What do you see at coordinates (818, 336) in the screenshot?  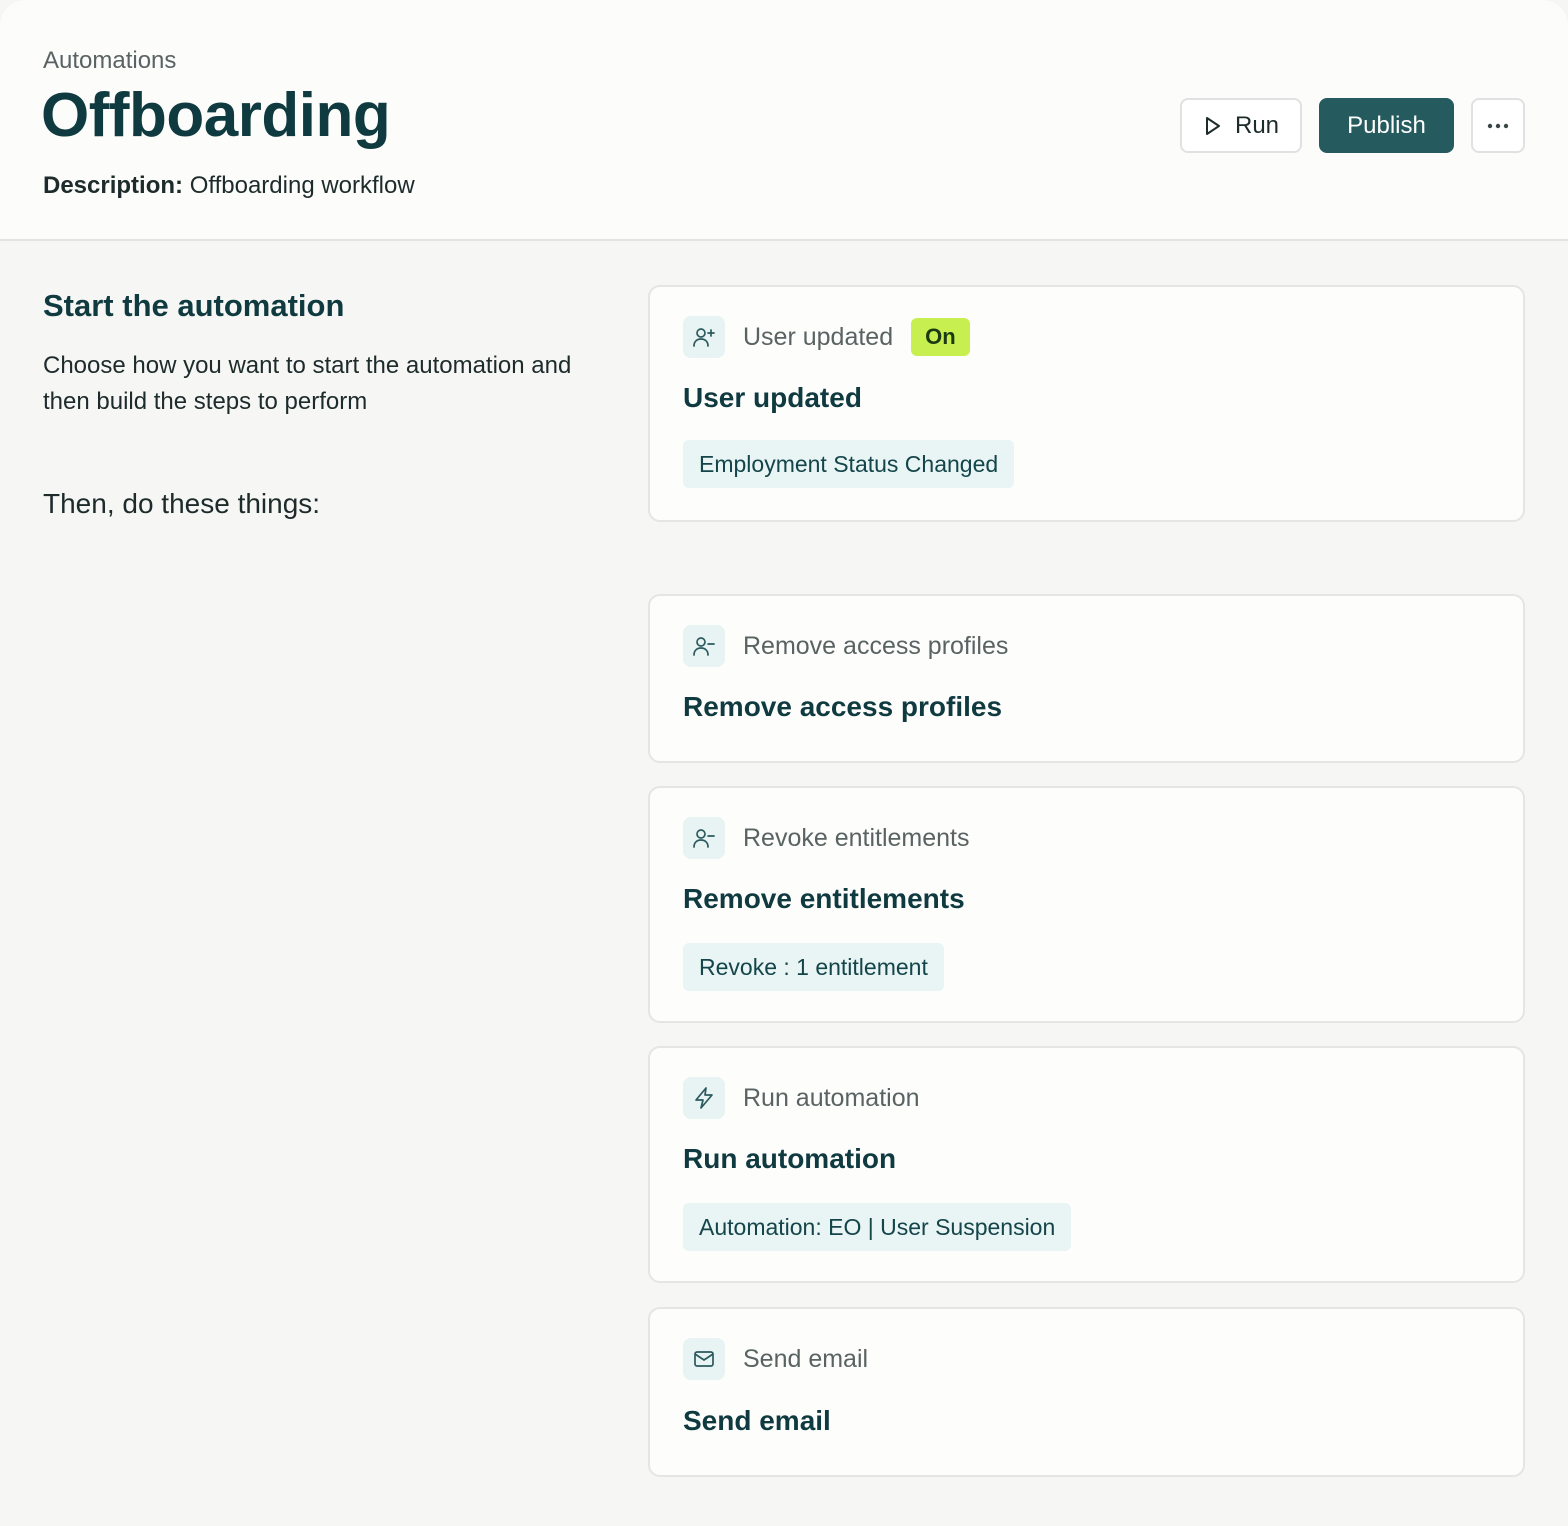 I see `trigger-type-label: User updated` at bounding box center [818, 336].